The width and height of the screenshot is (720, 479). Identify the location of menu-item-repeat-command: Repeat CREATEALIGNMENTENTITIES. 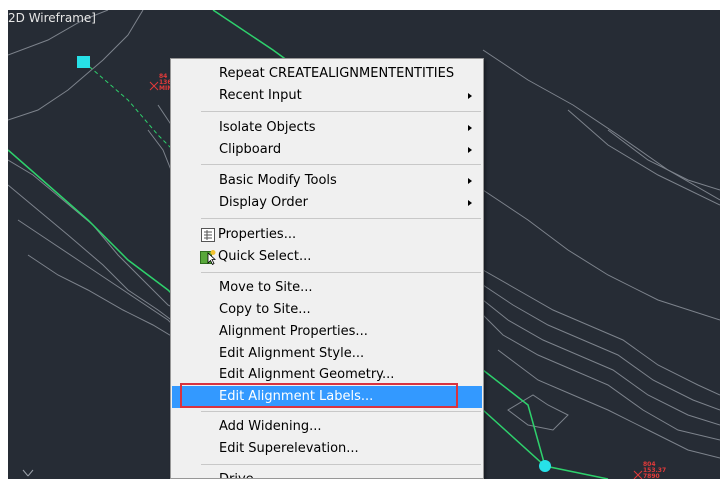
(327, 74).